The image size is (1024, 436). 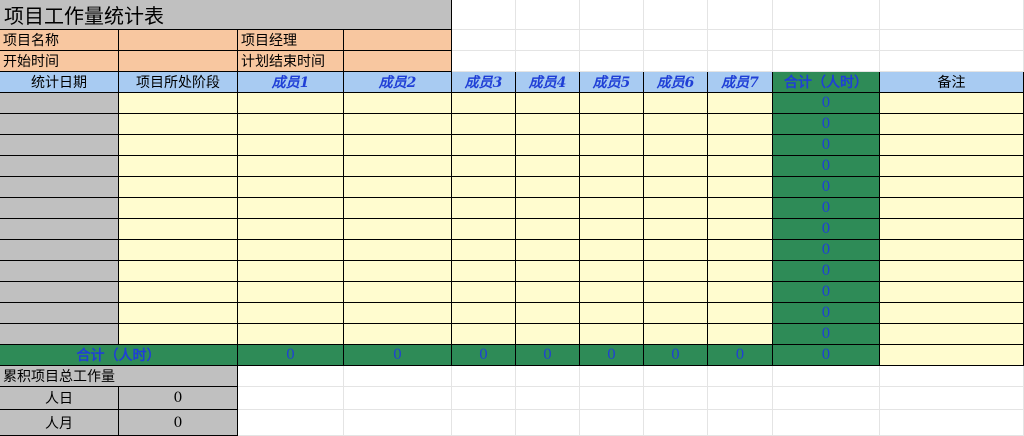 What do you see at coordinates (178, 40) in the screenshot?
I see `project-name-input` at bounding box center [178, 40].